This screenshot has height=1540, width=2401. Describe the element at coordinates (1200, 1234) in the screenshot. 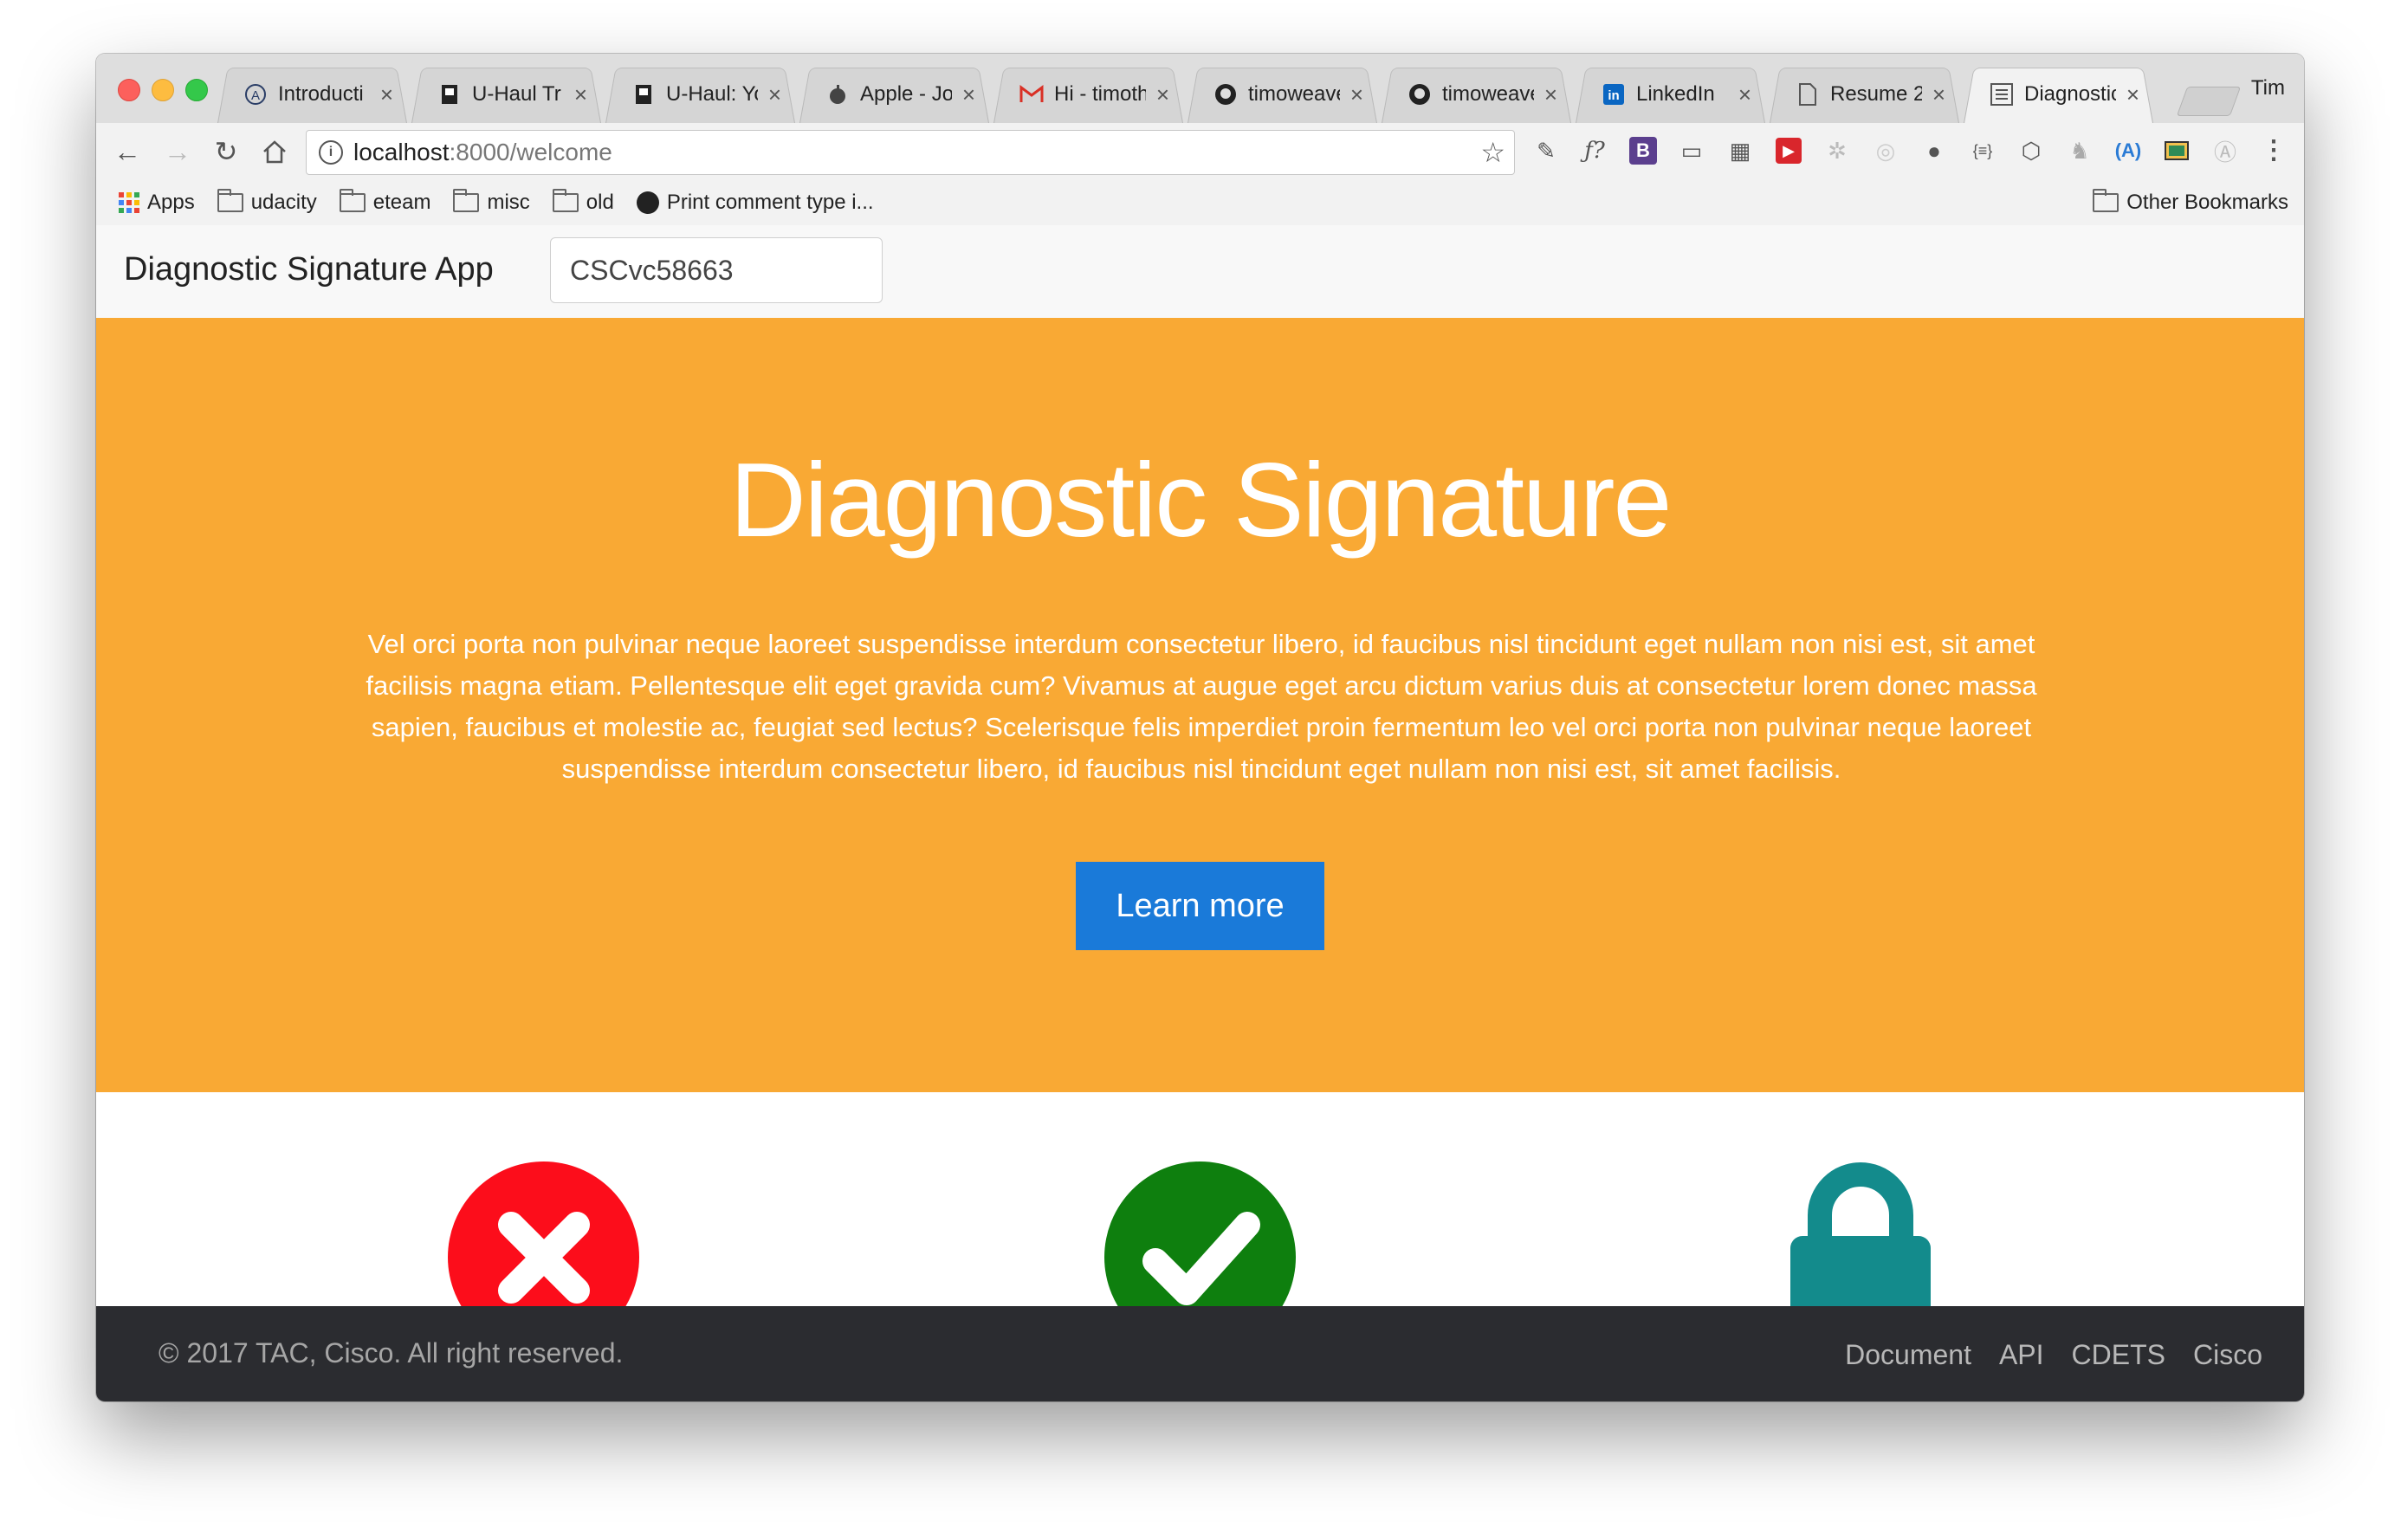

I see `success-check-icon` at that location.